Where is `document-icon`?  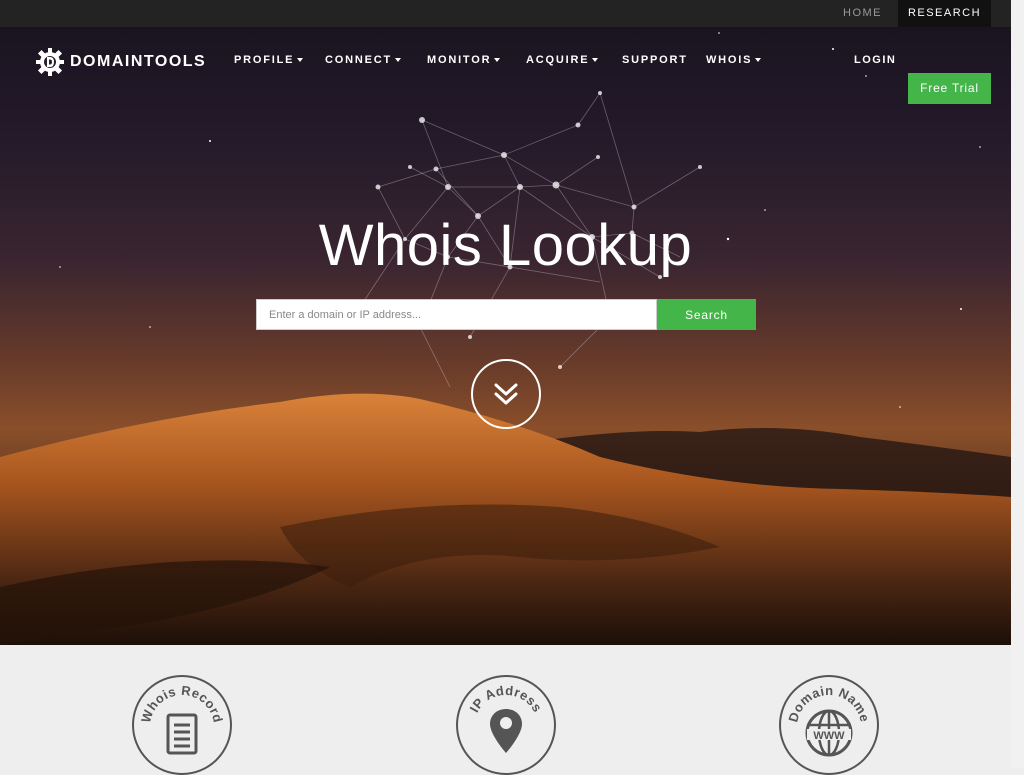
document-icon is located at coordinates (182, 734).